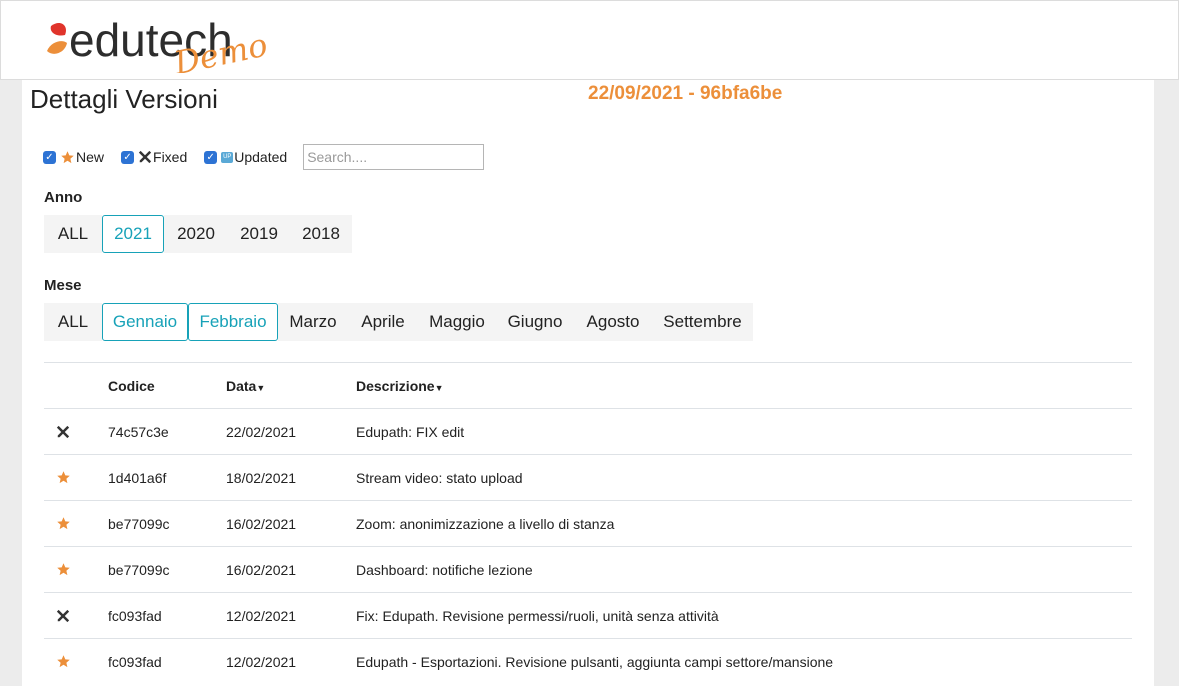 The width and height of the screenshot is (1179, 686). I want to click on updated-checkbox: ✓, so click(211, 157).